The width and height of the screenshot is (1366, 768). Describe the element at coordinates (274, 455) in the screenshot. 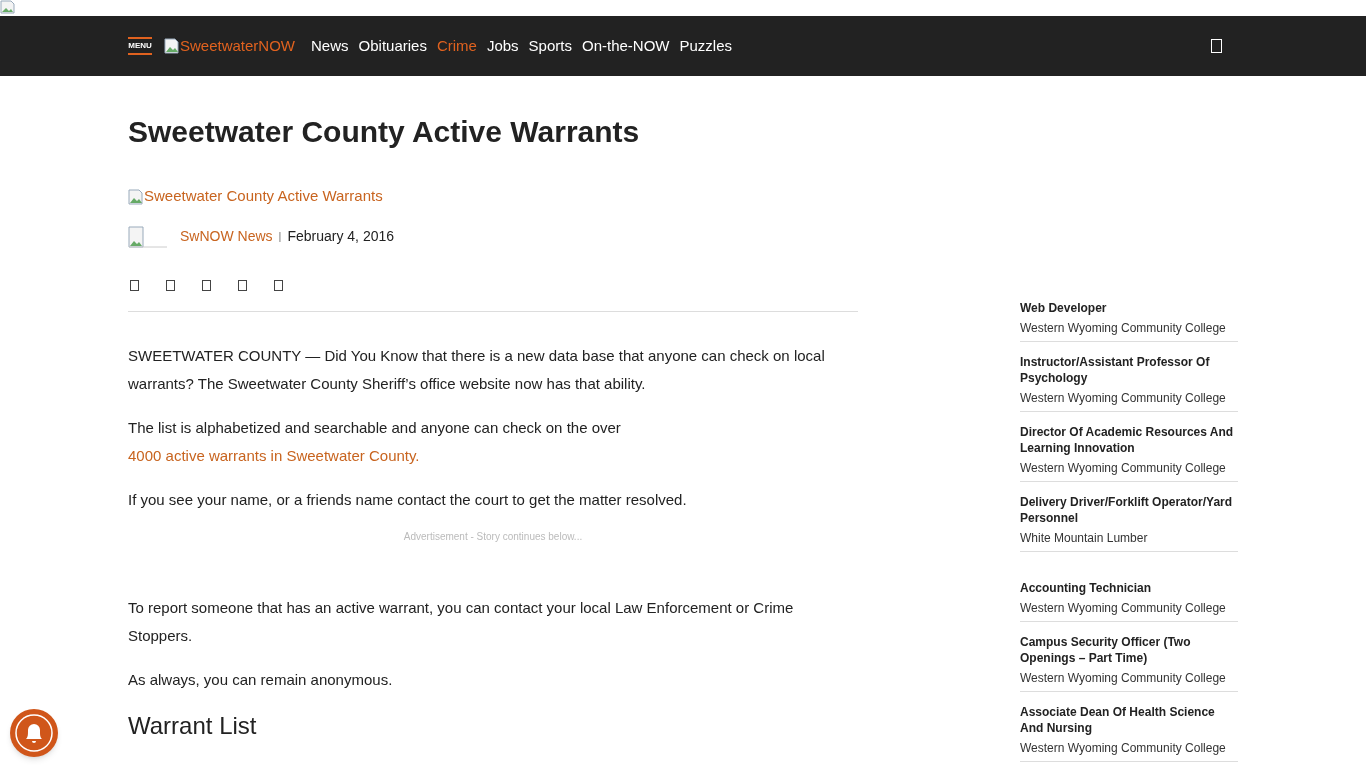

I see `warrants-link: 4000 active warrants in Sweetwater County.` at that location.